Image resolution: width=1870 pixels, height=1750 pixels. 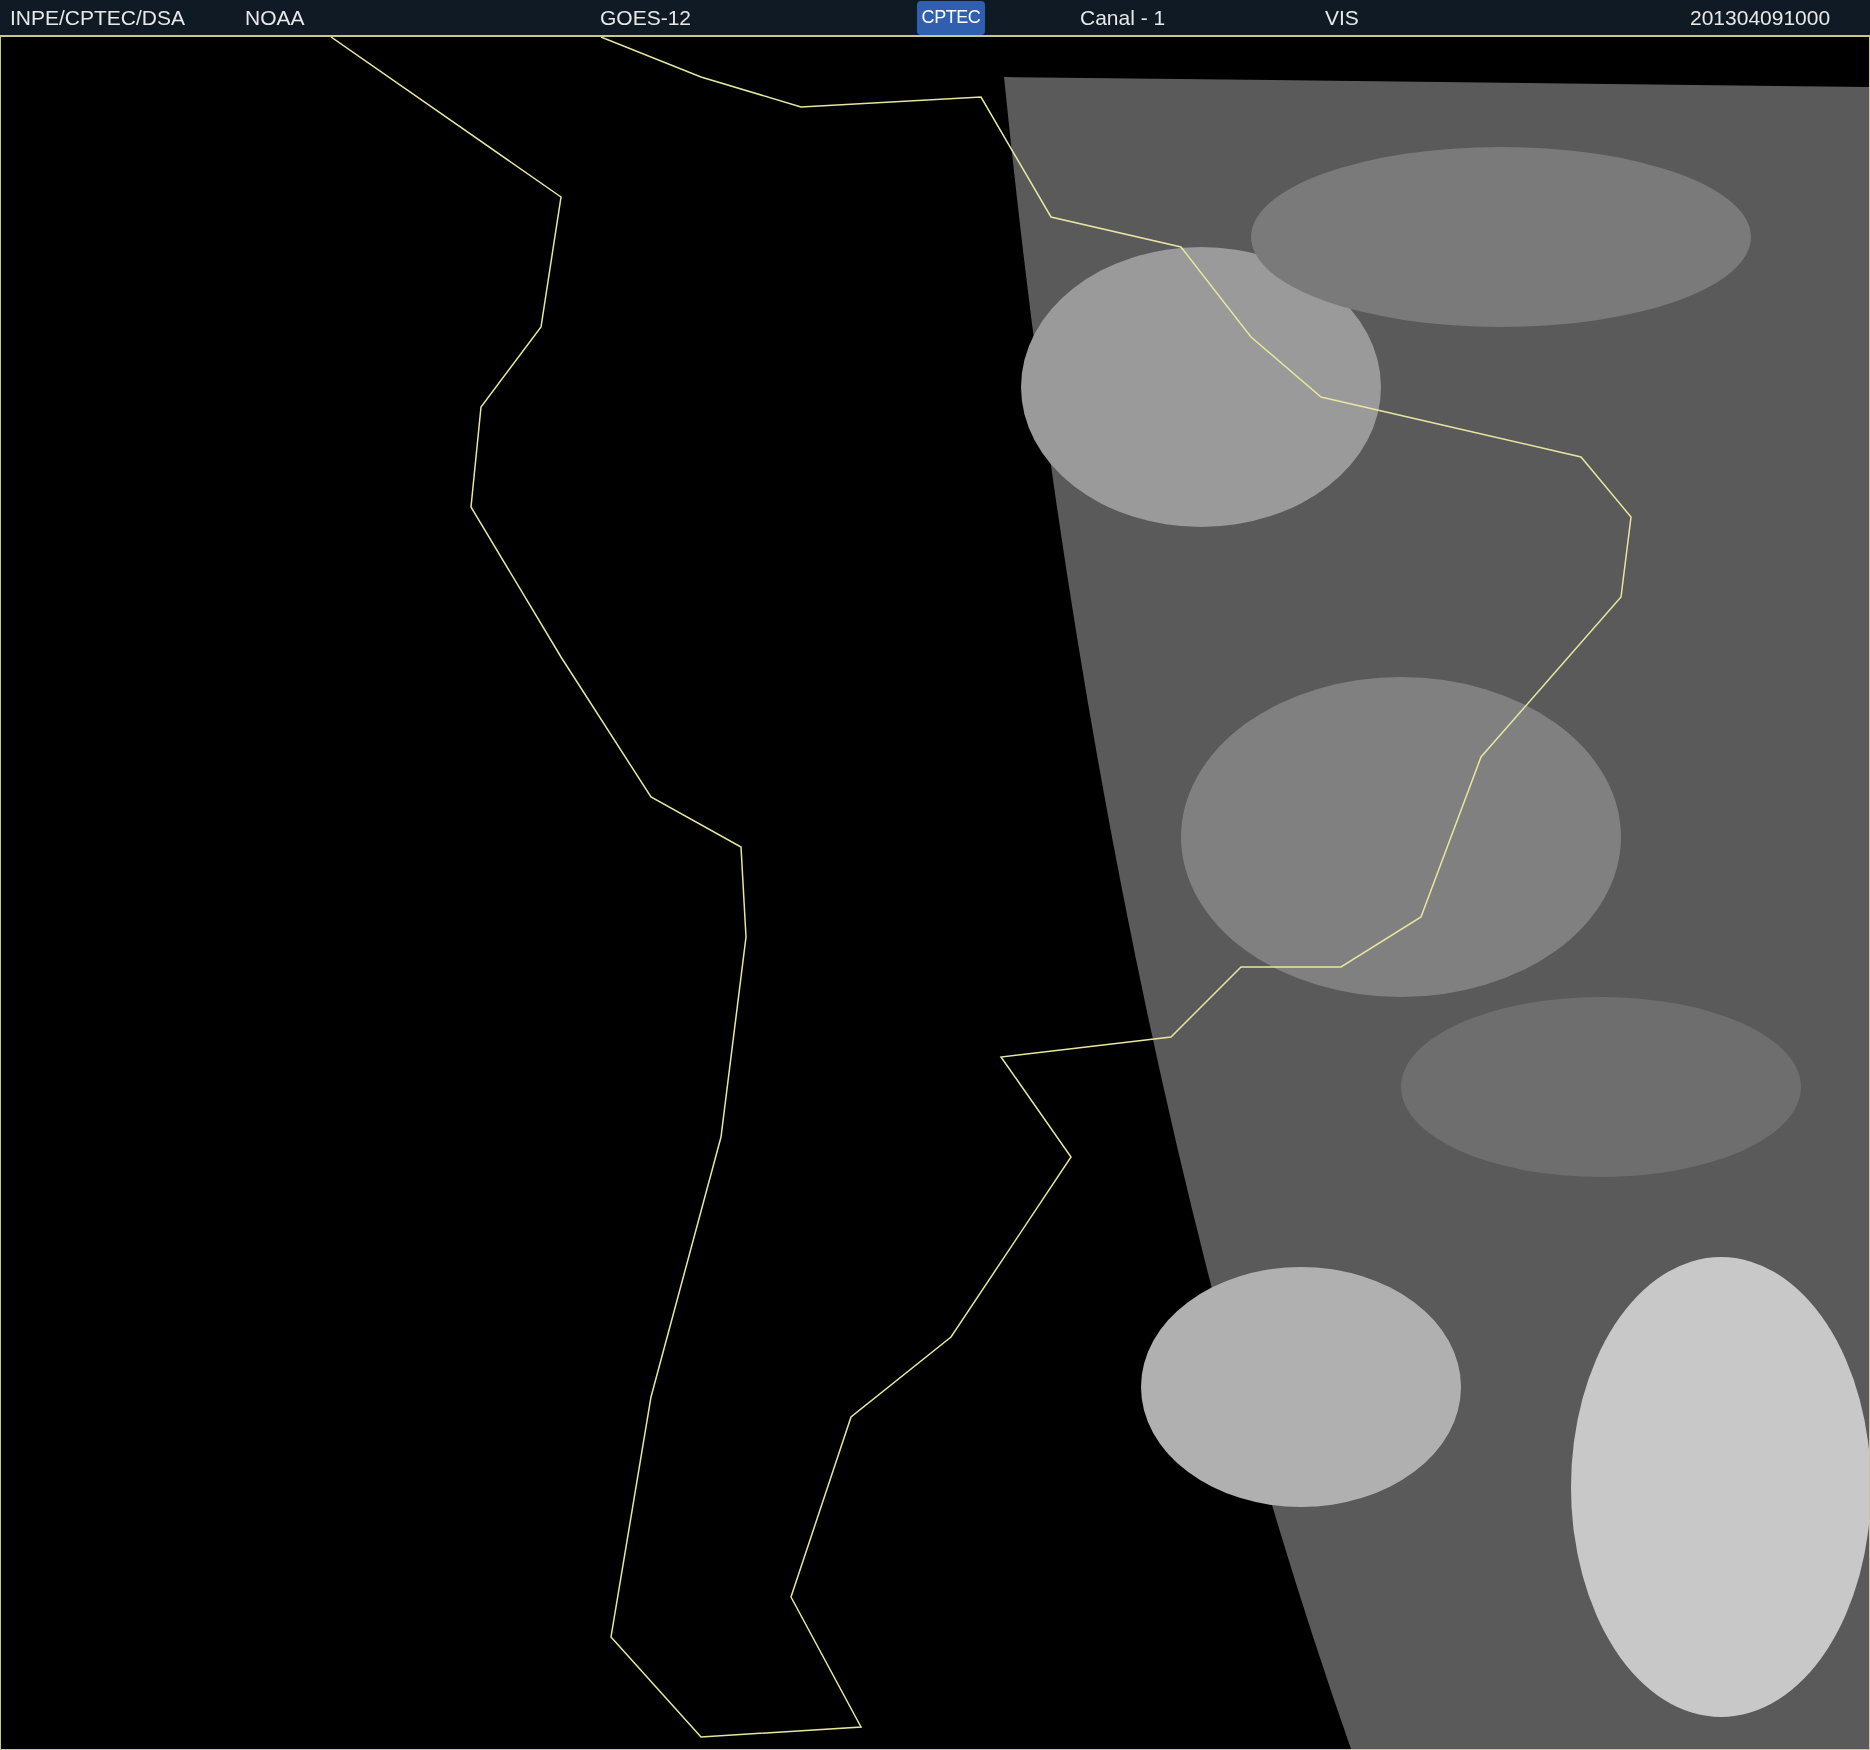 What do you see at coordinates (646, 17) in the screenshot?
I see `header-label: GOES-12` at bounding box center [646, 17].